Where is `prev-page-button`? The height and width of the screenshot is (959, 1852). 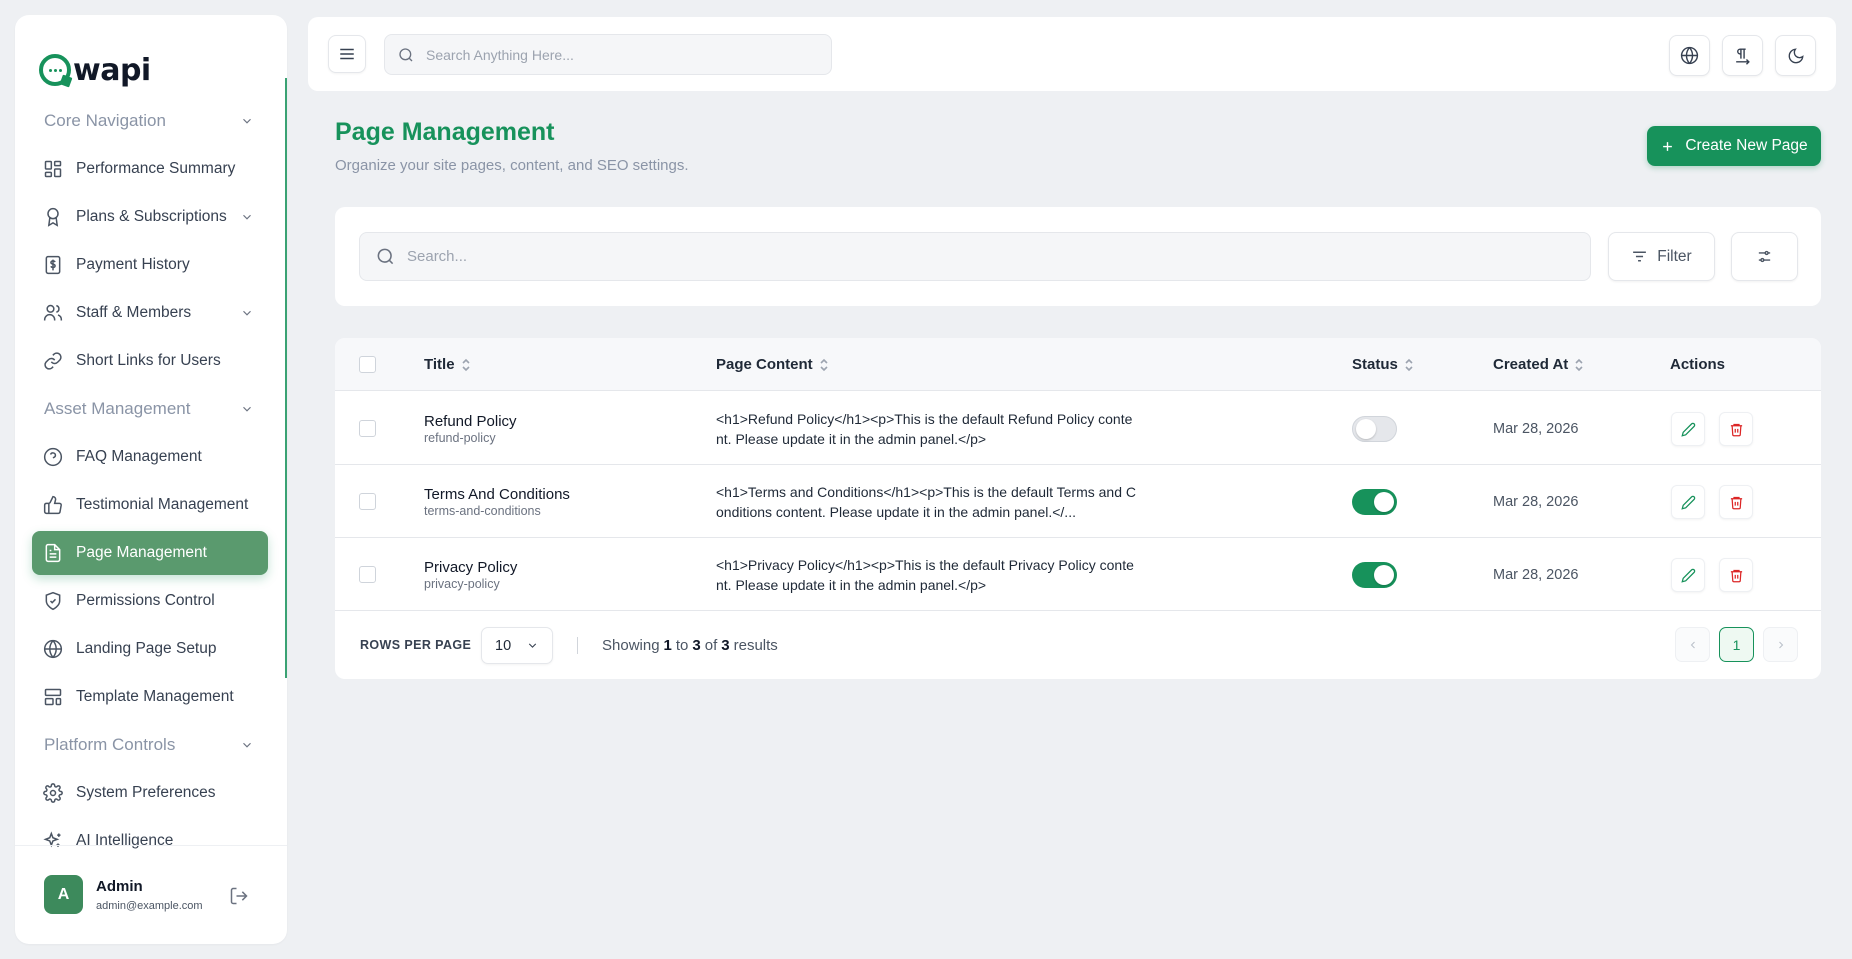
prev-page-button is located at coordinates (1692, 644).